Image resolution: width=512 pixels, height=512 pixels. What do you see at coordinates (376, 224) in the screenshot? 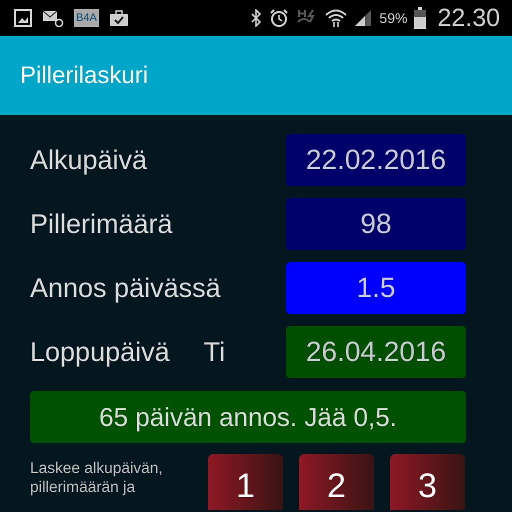
I see `value-field: 98` at bounding box center [376, 224].